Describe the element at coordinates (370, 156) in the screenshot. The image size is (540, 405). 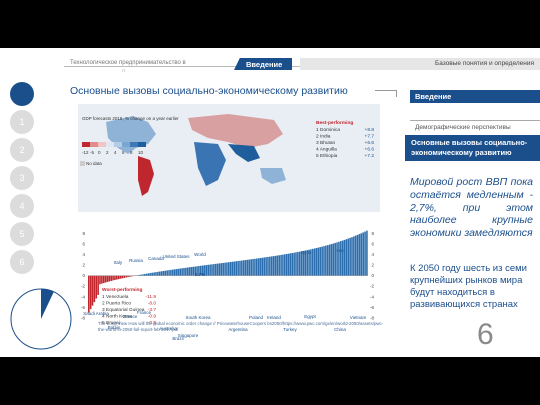
I see `best-row-value: +7.2` at that location.